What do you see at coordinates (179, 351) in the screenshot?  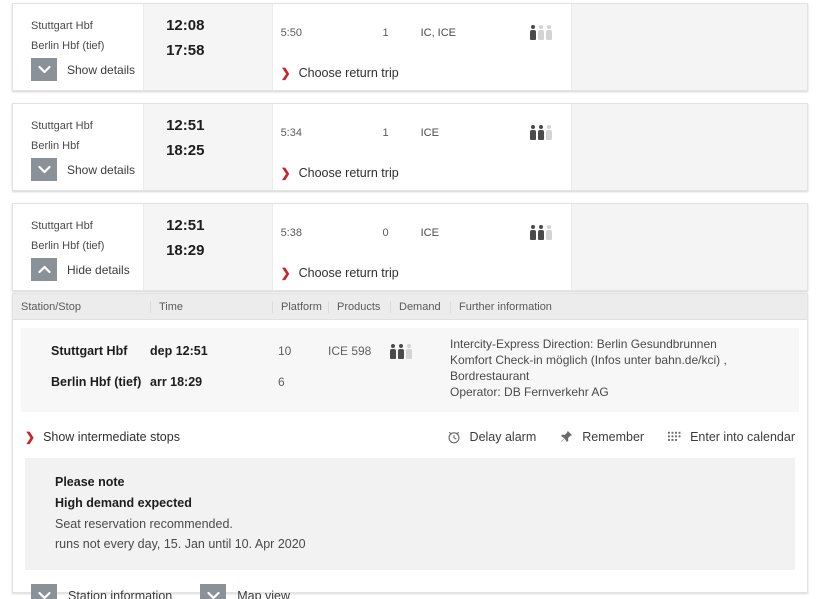 I see `details-departure-time: dep 12:51` at bounding box center [179, 351].